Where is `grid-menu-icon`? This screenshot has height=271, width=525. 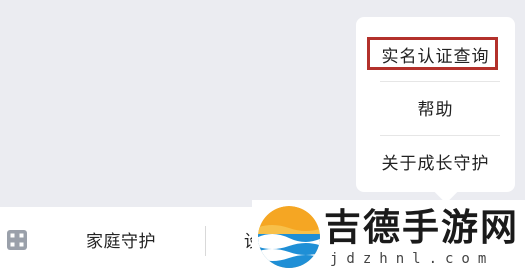 grid-menu-icon is located at coordinates (17, 240).